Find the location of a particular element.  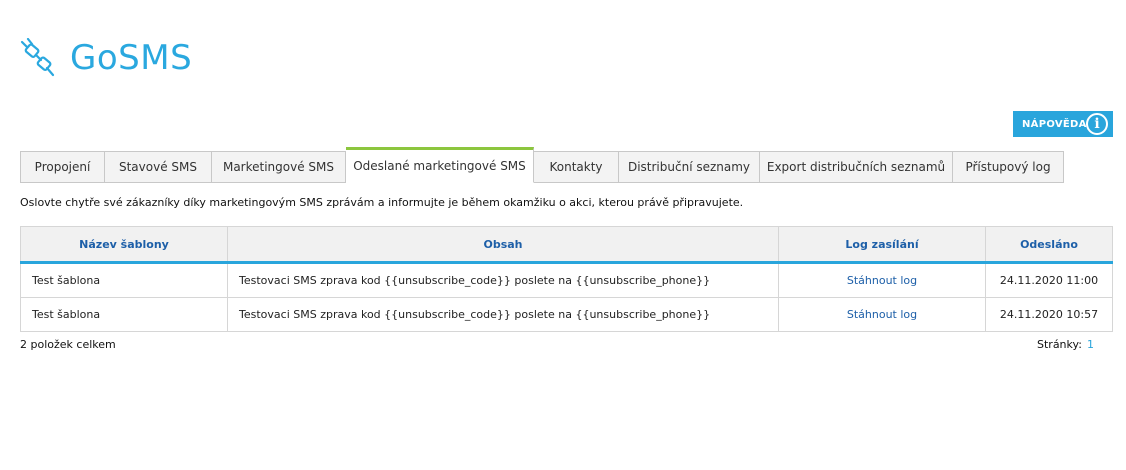

column-header-template-name: Název šablony is located at coordinates (124, 245).